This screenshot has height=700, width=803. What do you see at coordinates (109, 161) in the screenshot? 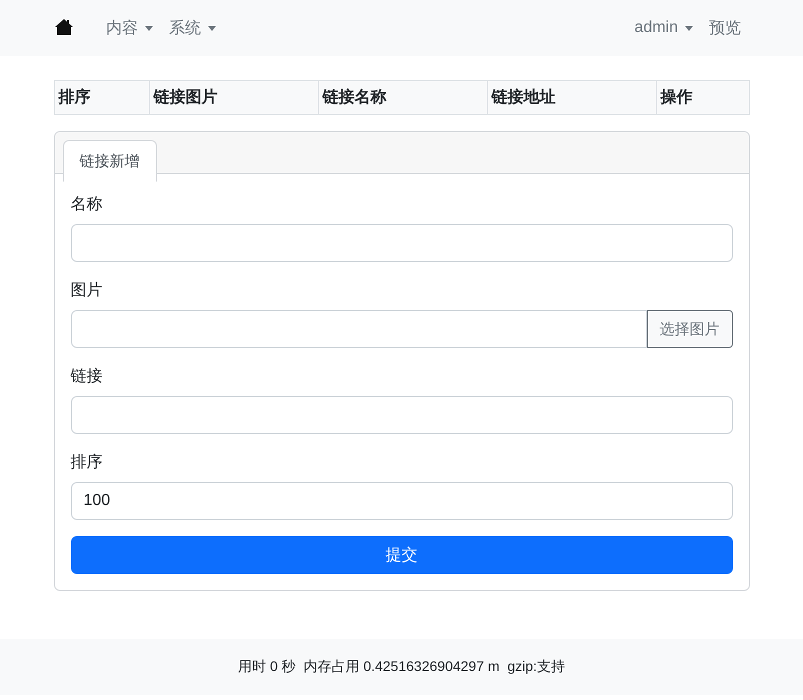
I see `tab: 链接新增` at bounding box center [109, 161].